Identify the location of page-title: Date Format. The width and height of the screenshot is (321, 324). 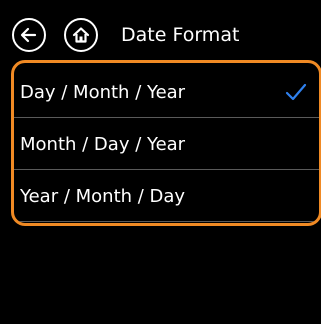
(180, 35).